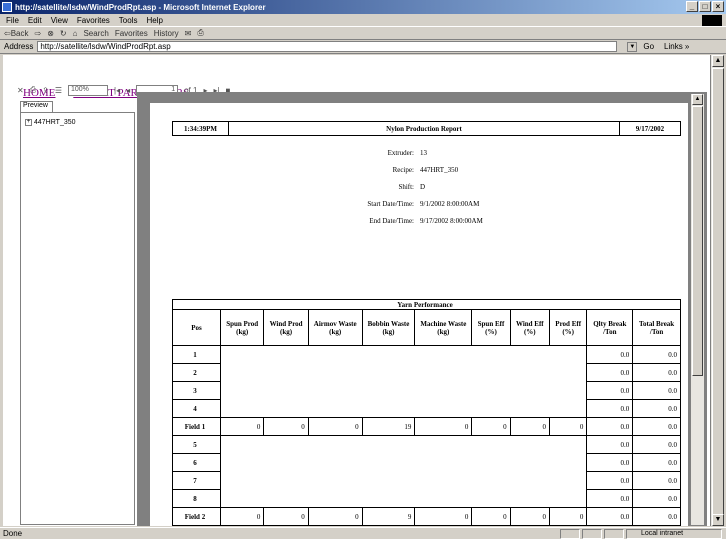 This screenshot has height=539, width=726. I want to click on search-button: Search, so click(95, 33).